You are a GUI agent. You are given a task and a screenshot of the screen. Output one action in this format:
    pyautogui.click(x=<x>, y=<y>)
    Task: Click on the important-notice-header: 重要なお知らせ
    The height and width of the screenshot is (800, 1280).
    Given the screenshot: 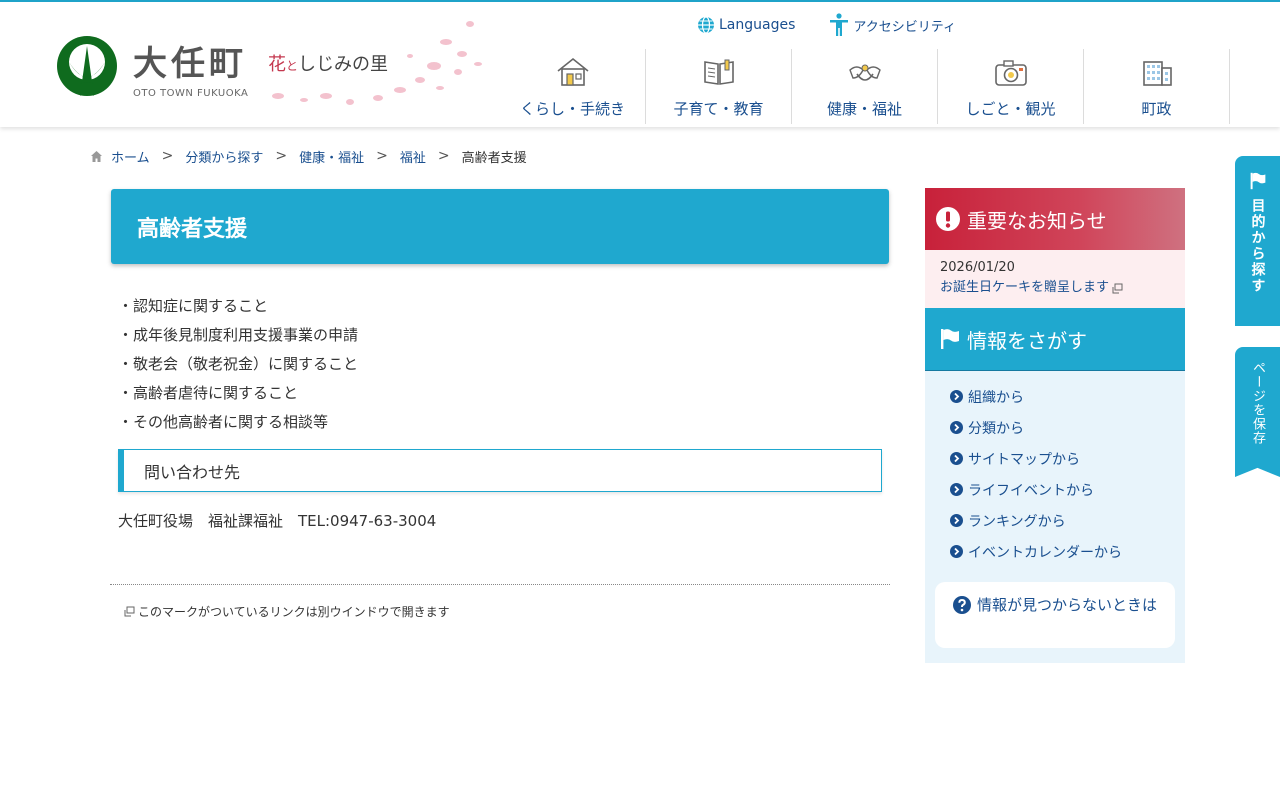 What is the action you would take?
    pyautogui.click(x=1055, y=219)
    